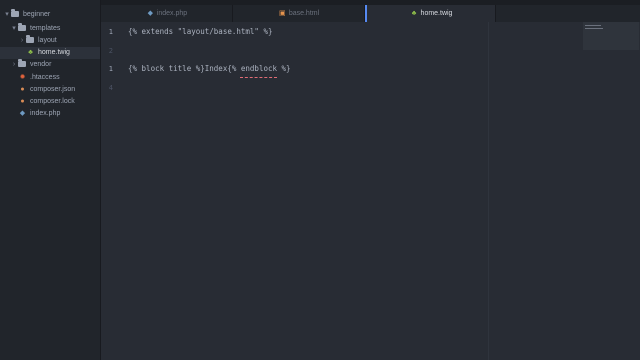  I want to click on tree-item-label: templates, so click(45, 28).